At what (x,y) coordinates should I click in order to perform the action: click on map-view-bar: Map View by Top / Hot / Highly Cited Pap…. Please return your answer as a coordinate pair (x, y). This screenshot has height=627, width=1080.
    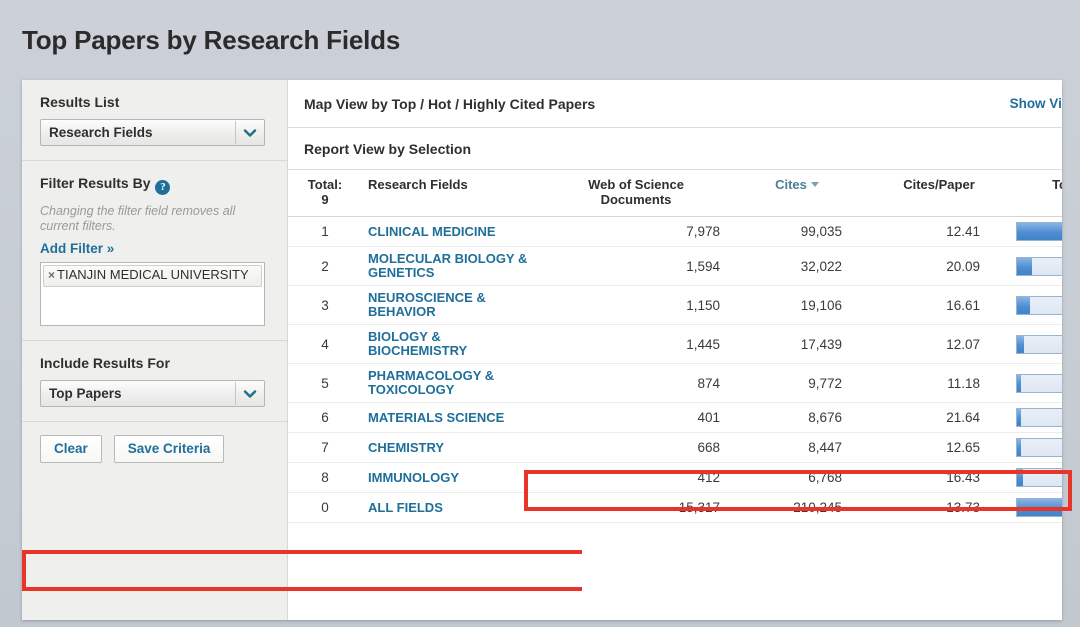
    Looking at the image, I should click on (675, 104).